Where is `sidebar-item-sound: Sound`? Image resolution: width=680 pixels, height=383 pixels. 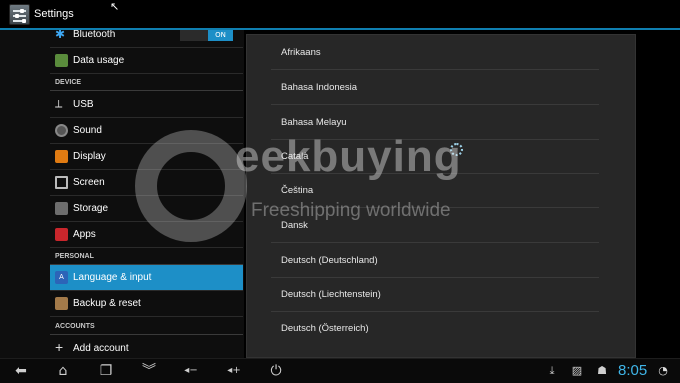 sidebar-item-sound: Sound is located at coordinates (146, 131).